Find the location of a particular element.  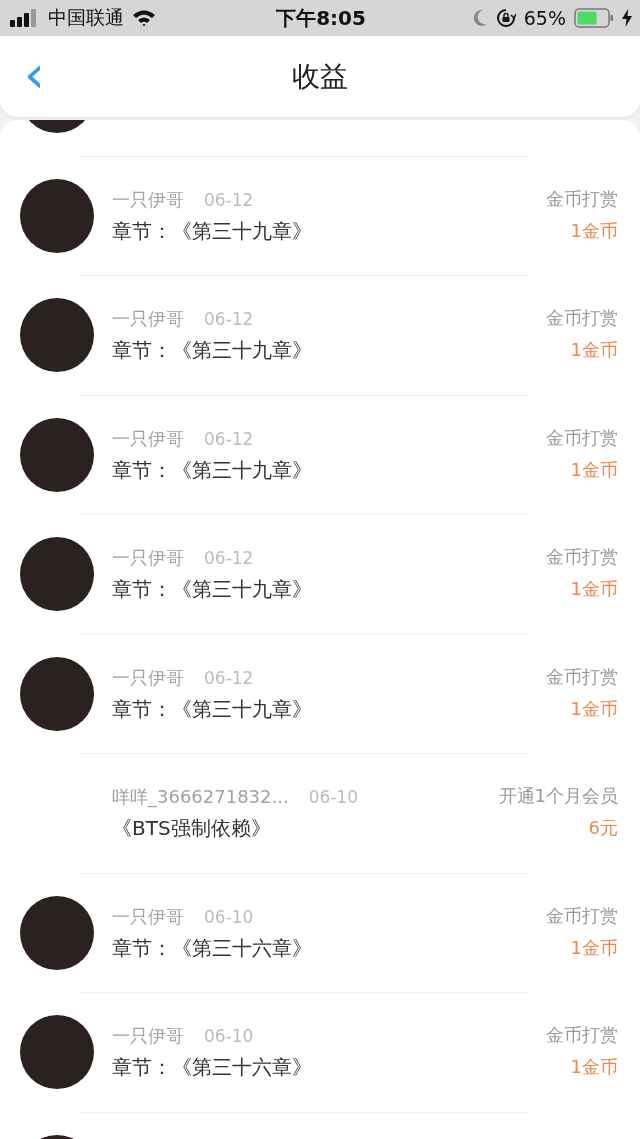

status-time: 下午8:05 is located at coordinates (321, 18).